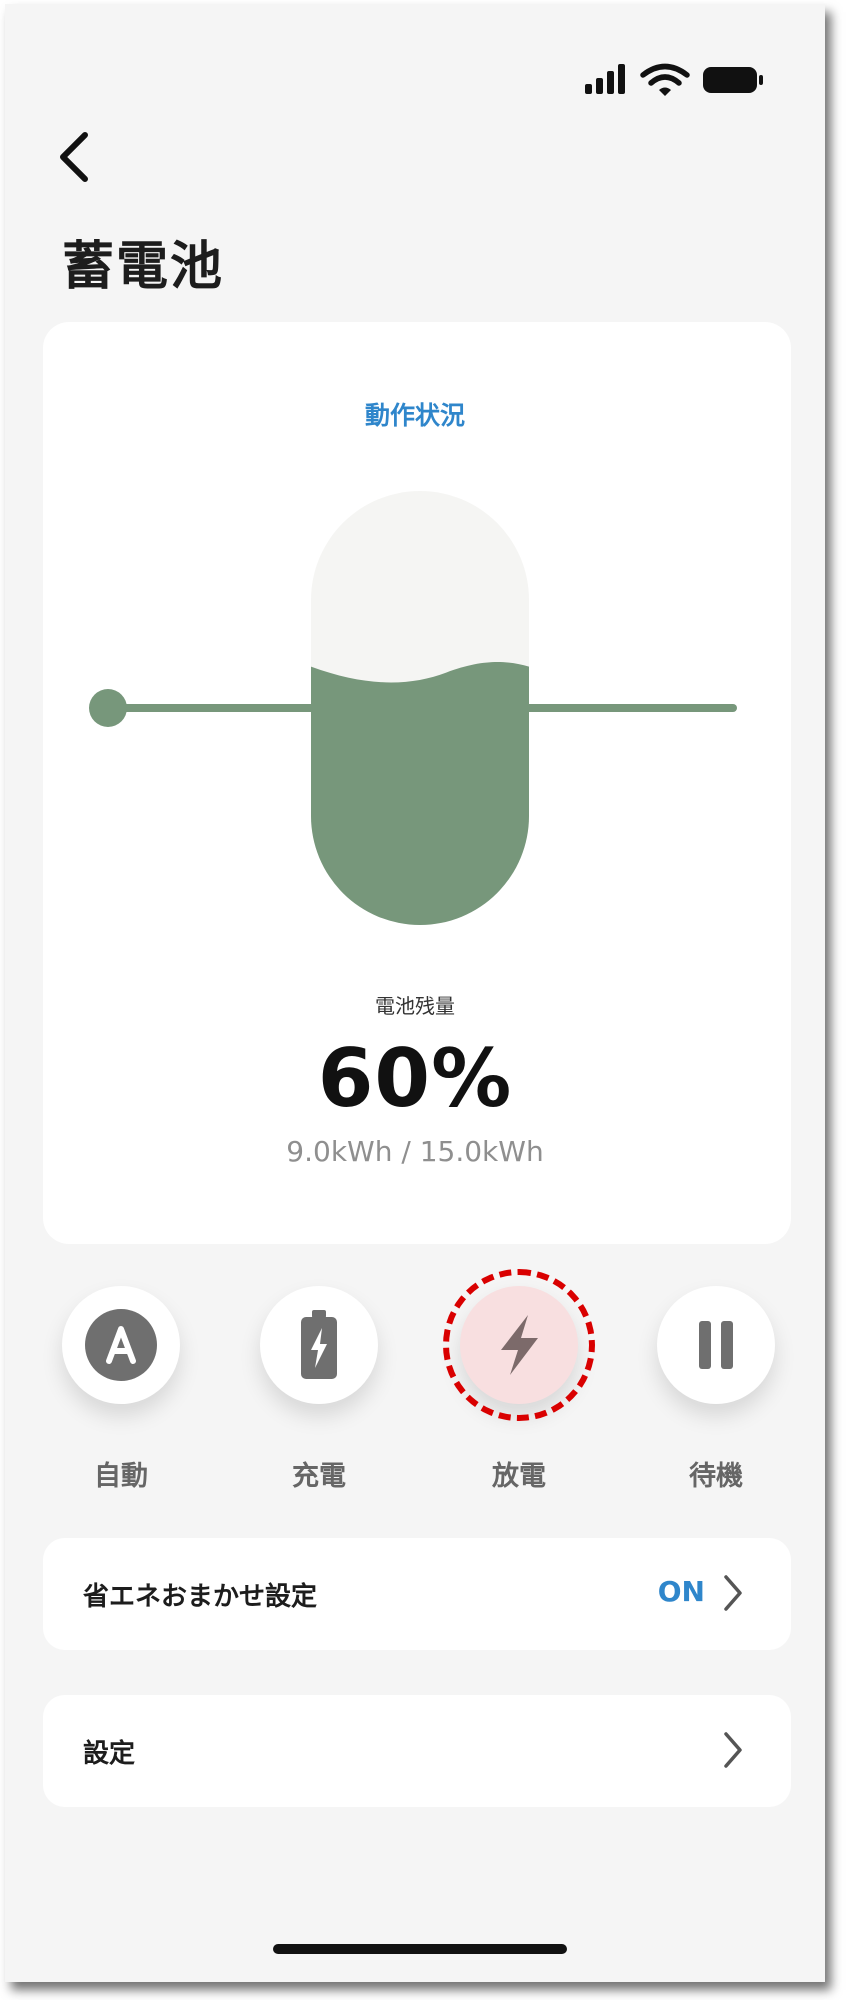 The height and width of the screenshot is (2000, 855). What do you see at coordinates (681, 1591) in the screenshot?
I see `eco-auto-settings-value: ON` at bounding box center [681, 1591].